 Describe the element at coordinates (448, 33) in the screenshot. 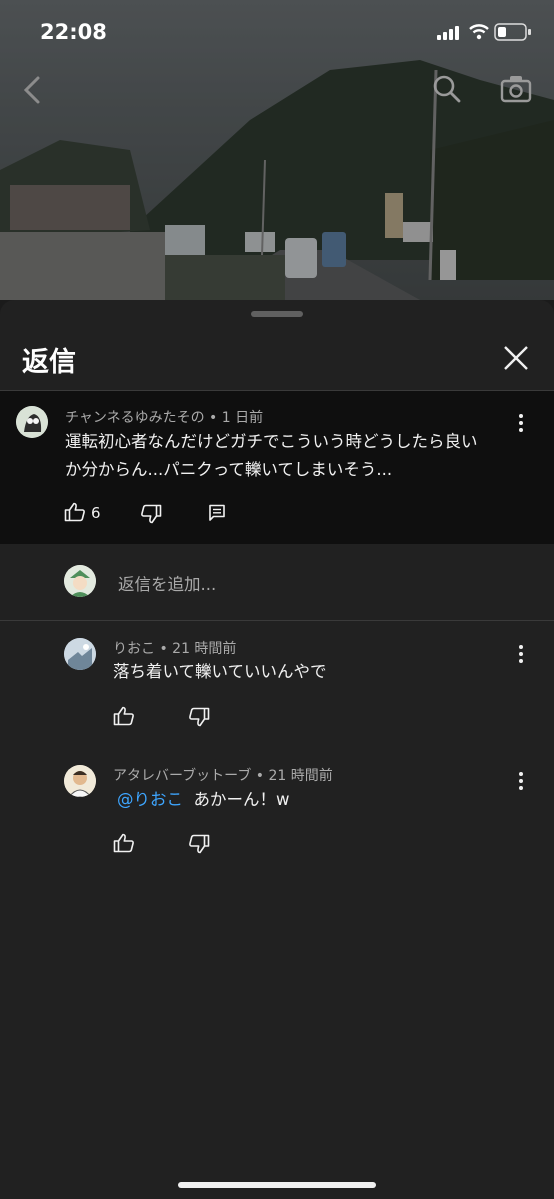

I see `signal-icon` at that location.